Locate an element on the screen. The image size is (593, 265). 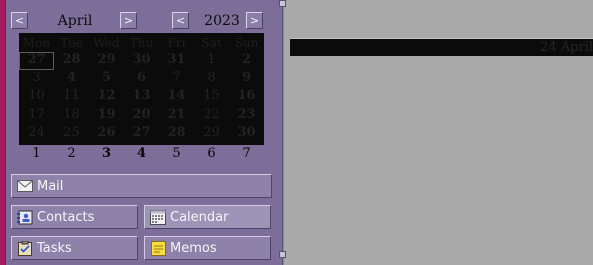
envelope-icon is located at coordinates (25, 186).